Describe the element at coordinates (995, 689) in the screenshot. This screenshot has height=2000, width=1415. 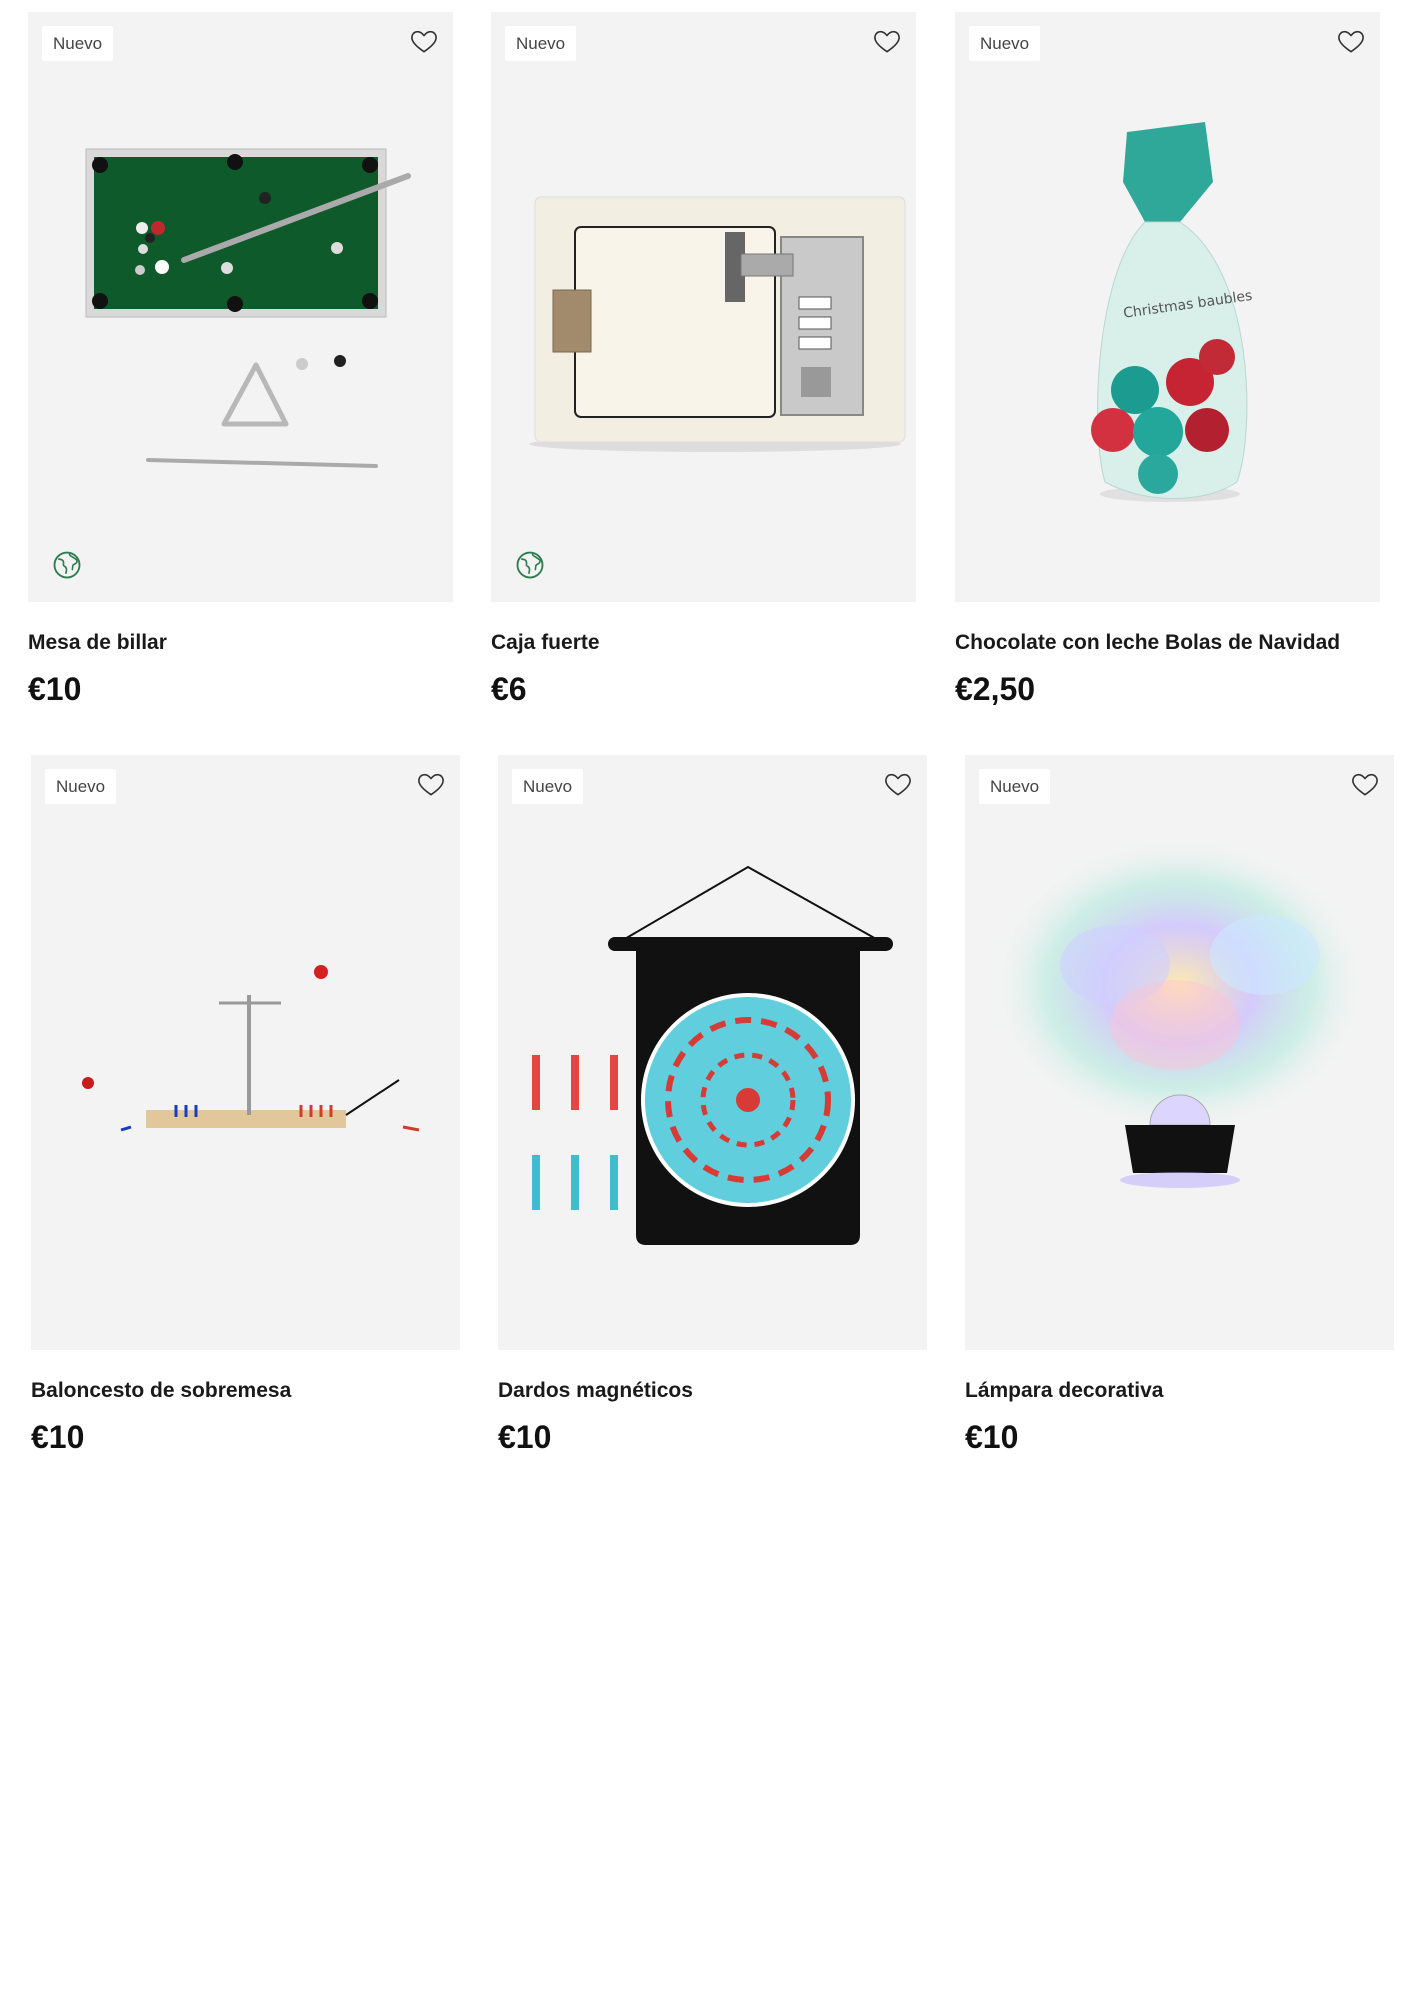
I see `product-price: €2,50` at that location.